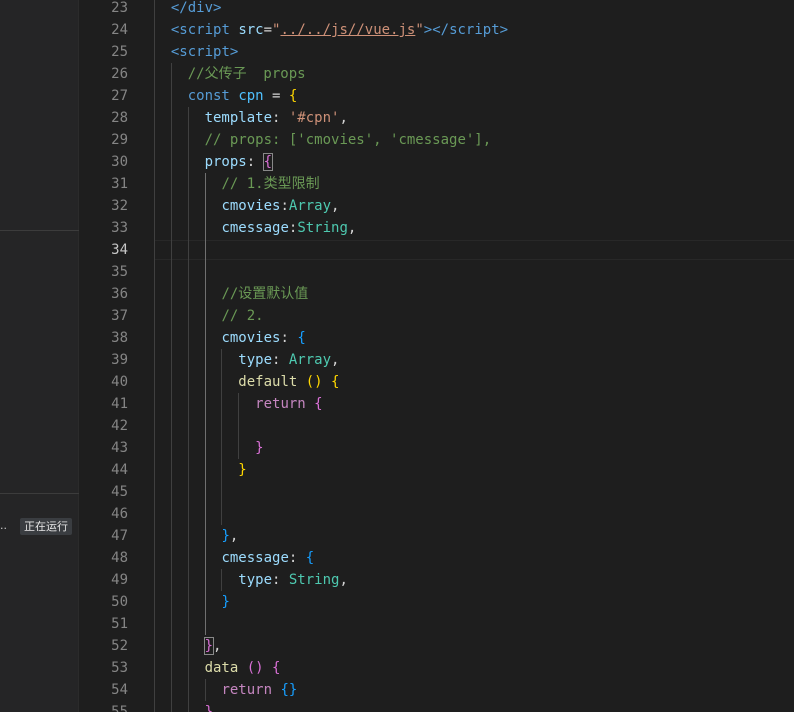 Image resolution: width=794 pixels, height=712 pixels. Describe the element at coordinates (3, 526) in the screenshot. I see `truncated-item-label: ..` at that location.